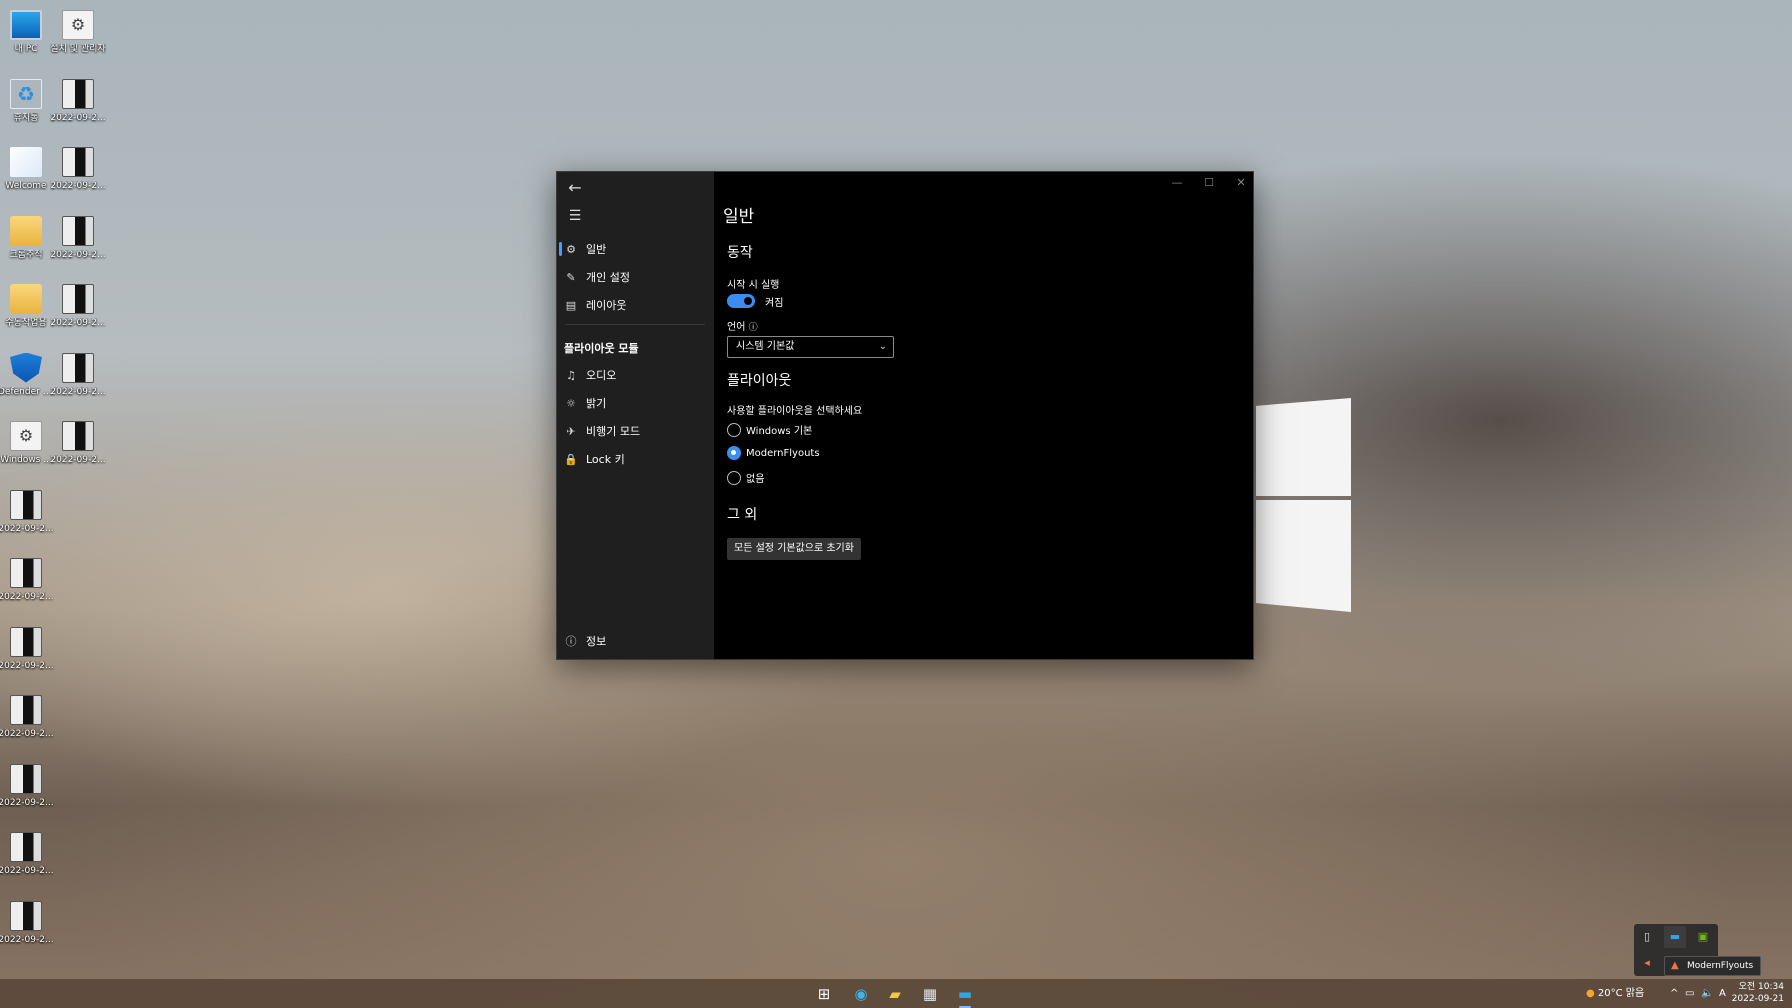 The image size is (1792, 1008). What do you see at coordinates (596, 249) in the screenshot?
I see `nav-item-label: 일반` at bounding box center [596, 249].